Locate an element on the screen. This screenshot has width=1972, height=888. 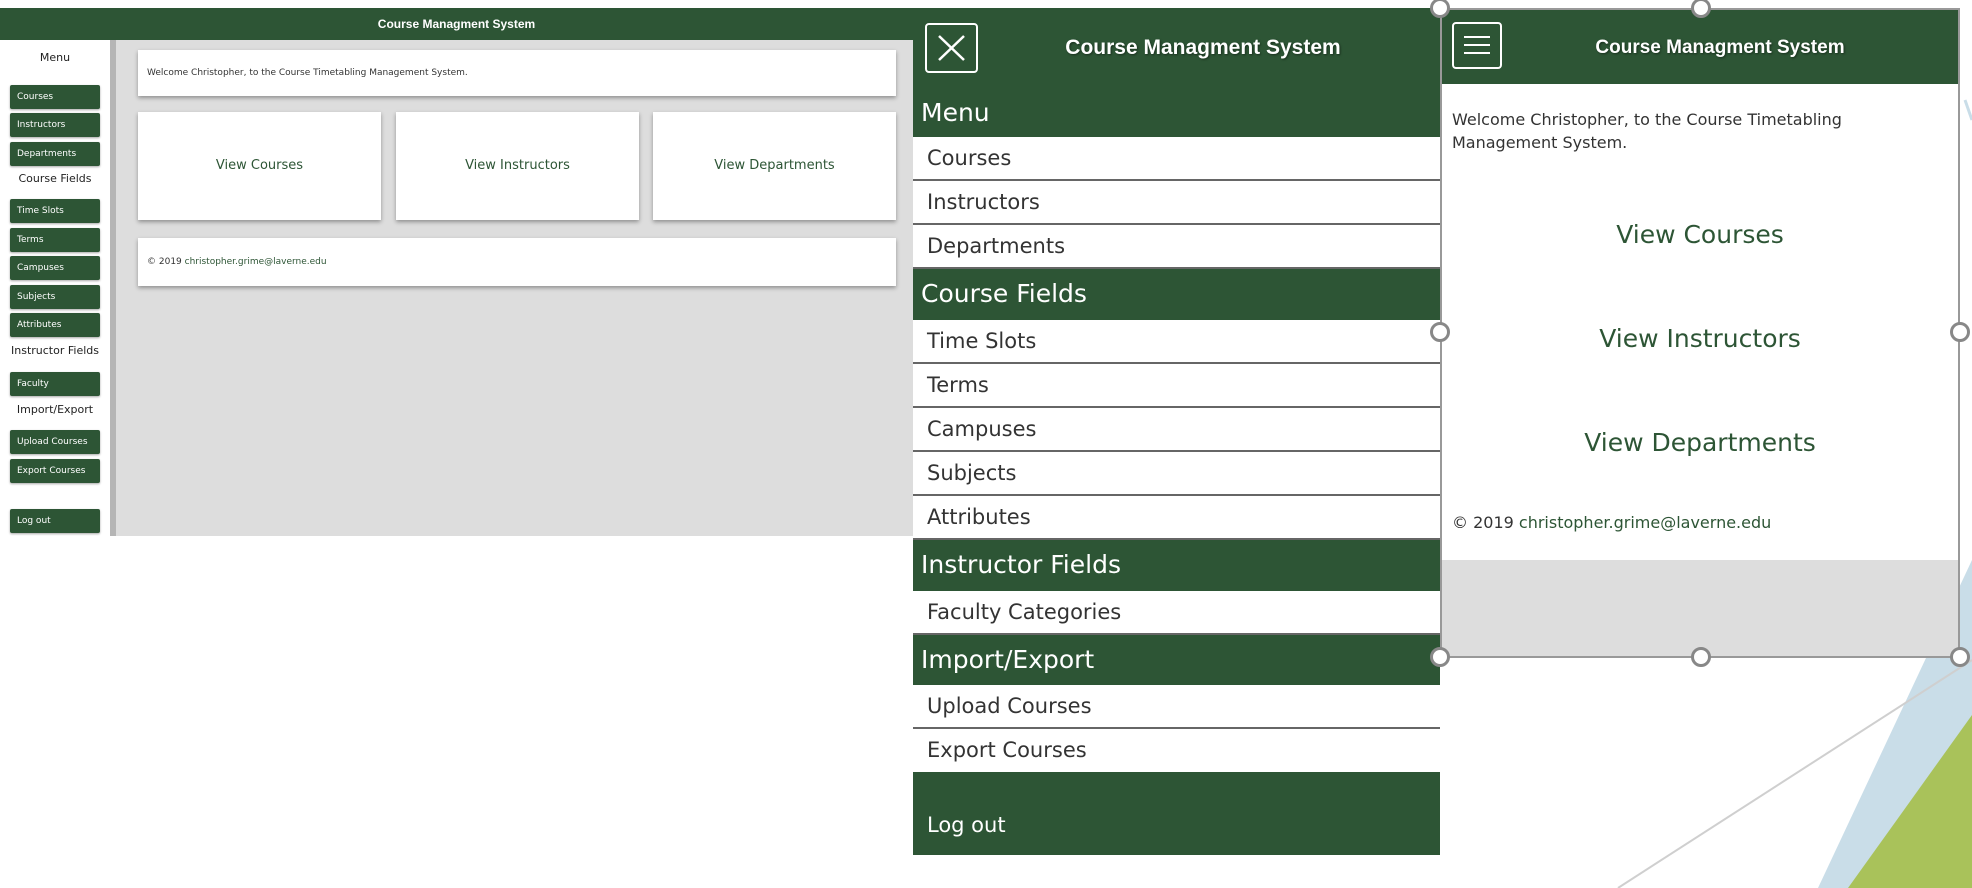
footer: © 2019 christopher.grime@laverne.edu is located at coordinates (517, 262).